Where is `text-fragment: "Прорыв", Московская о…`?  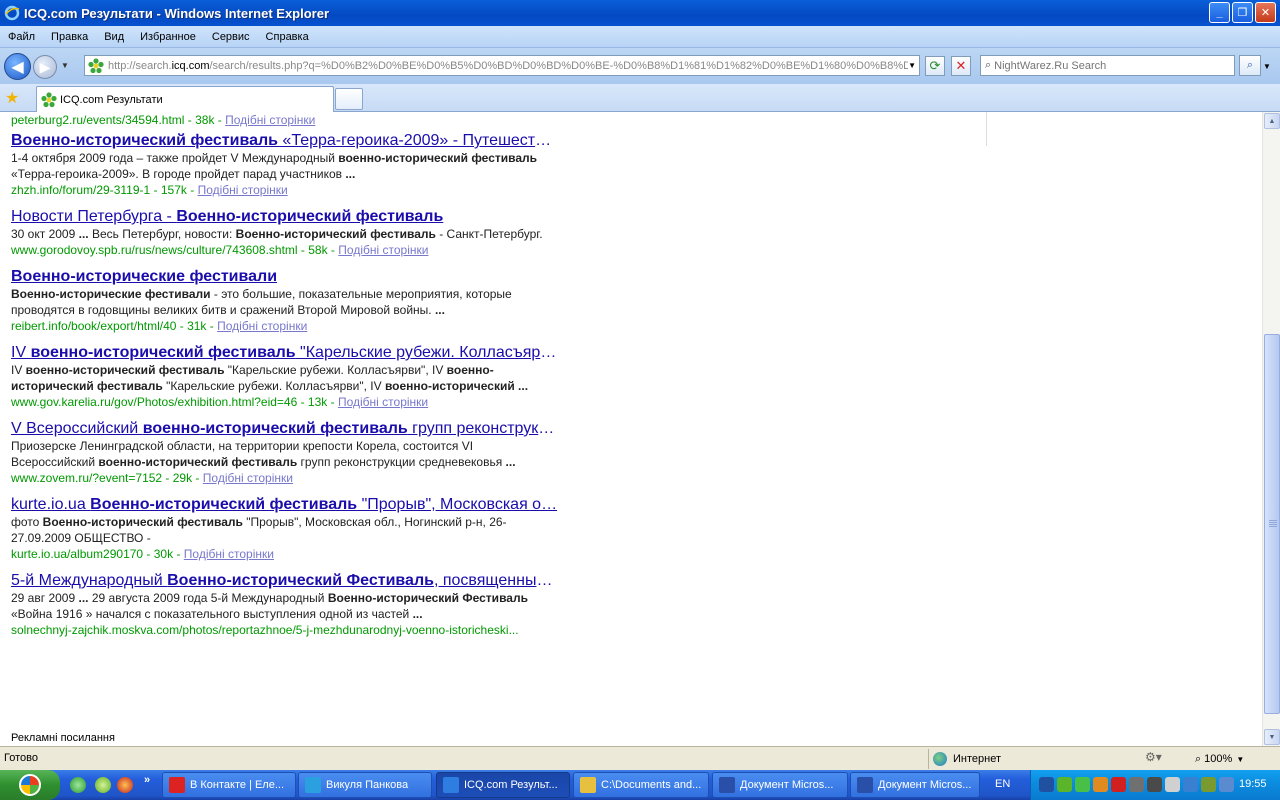 text-fragment: "Прорыв", Московская о… is located at coordinates (457, 504).